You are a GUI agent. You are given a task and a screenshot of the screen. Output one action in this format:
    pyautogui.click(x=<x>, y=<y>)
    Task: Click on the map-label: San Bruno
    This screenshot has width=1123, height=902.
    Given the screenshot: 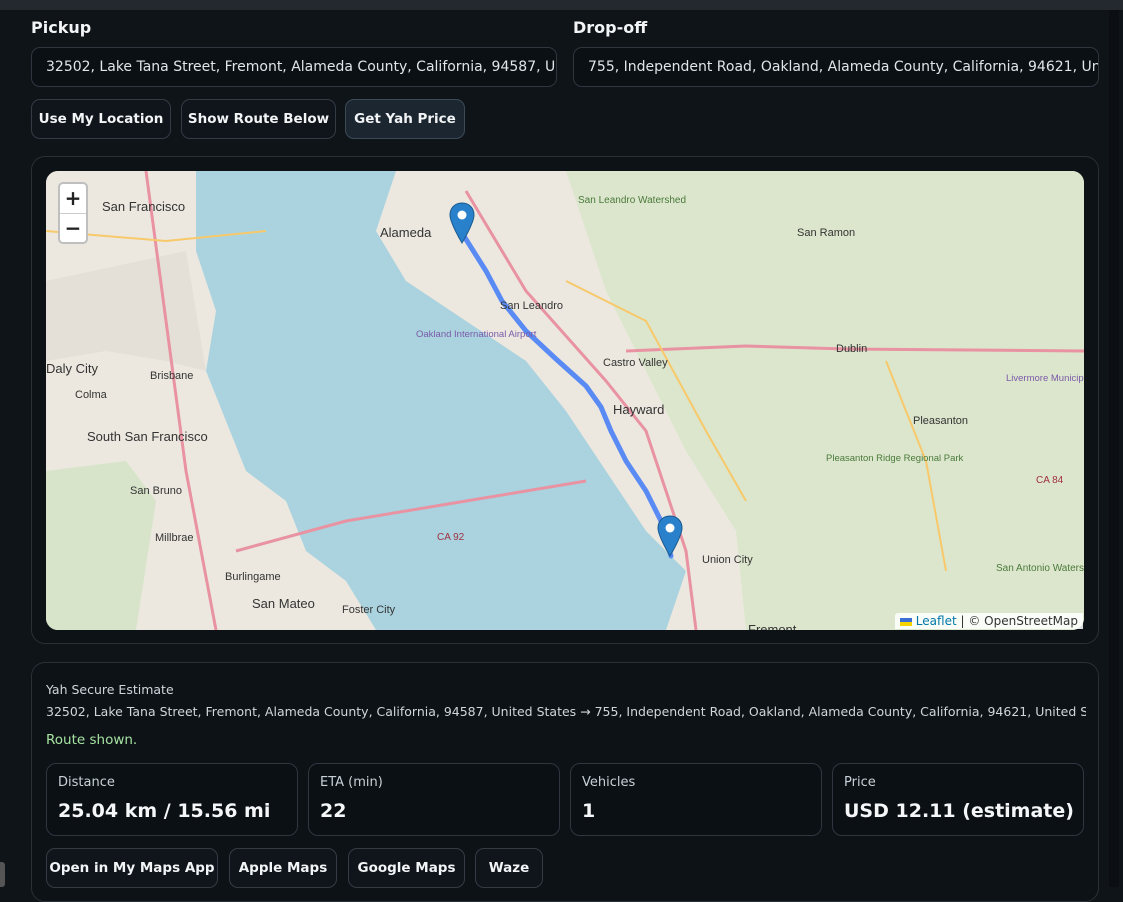 What is the action you would take?
    pyautogui.click(x=156, y=491)
    